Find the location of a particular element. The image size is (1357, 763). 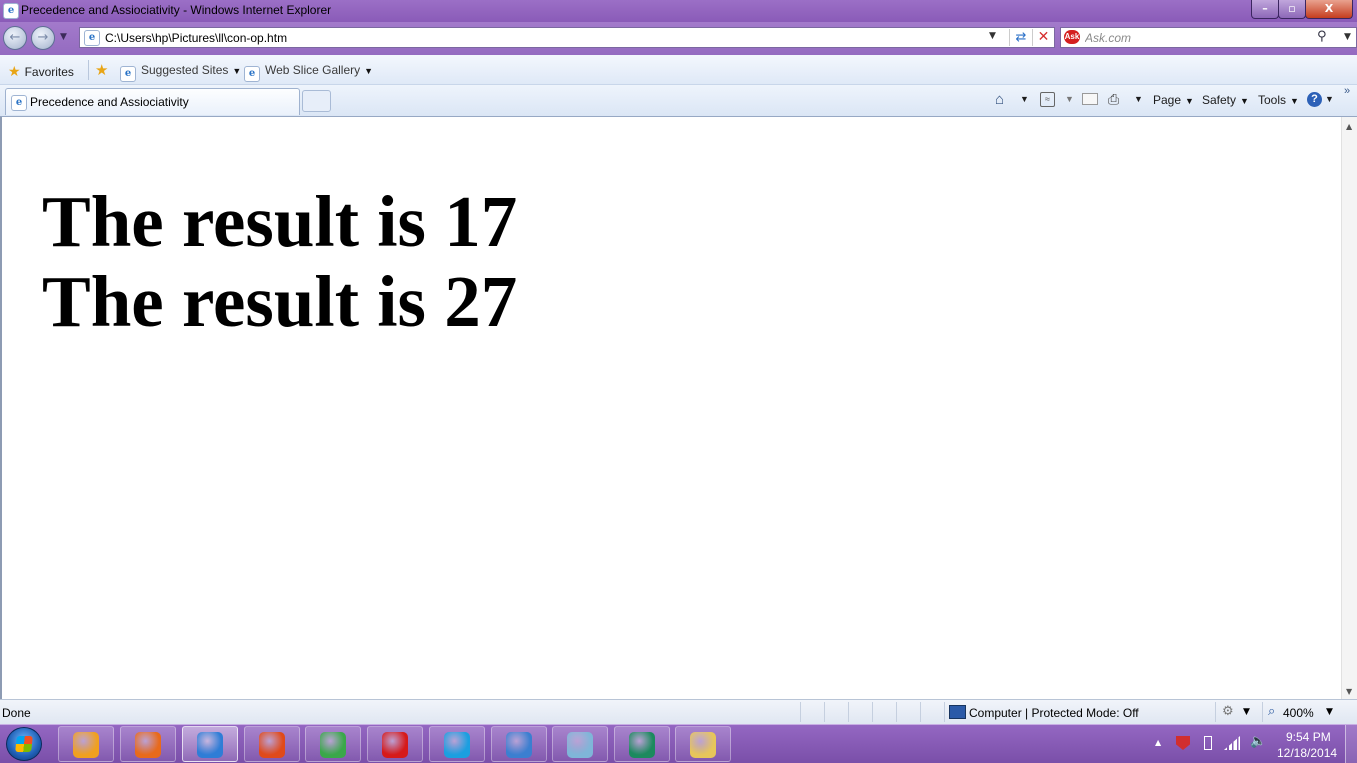

search-input is located at coordinates (1197, 37).